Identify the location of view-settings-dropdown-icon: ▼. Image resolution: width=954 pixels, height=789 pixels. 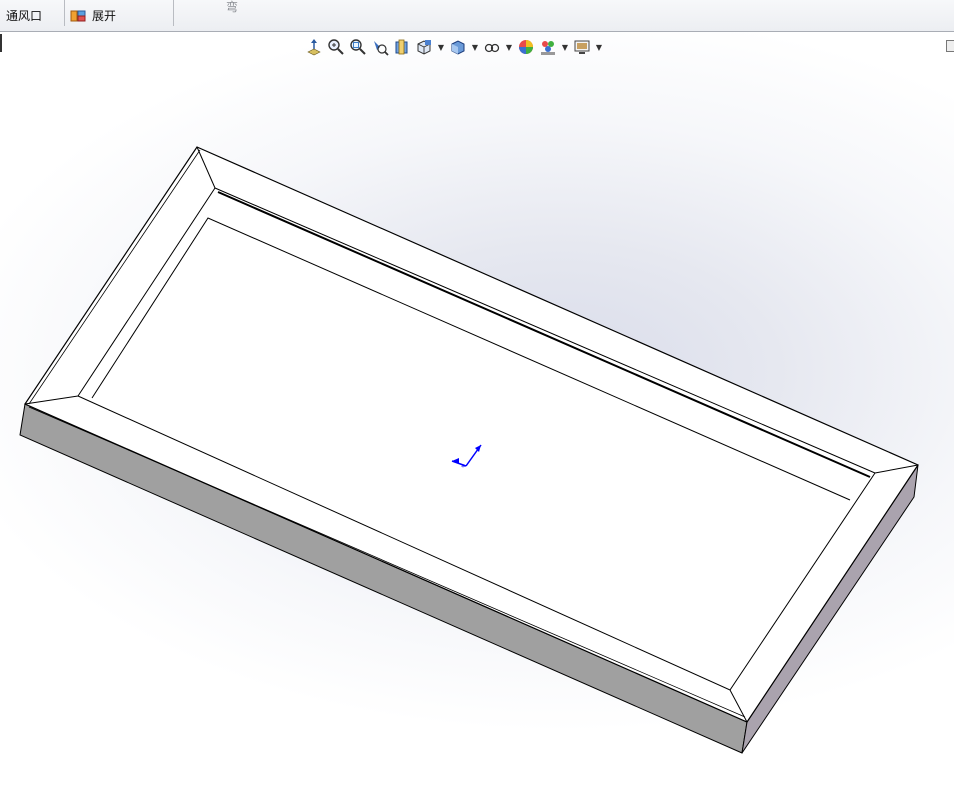
(599, 47).